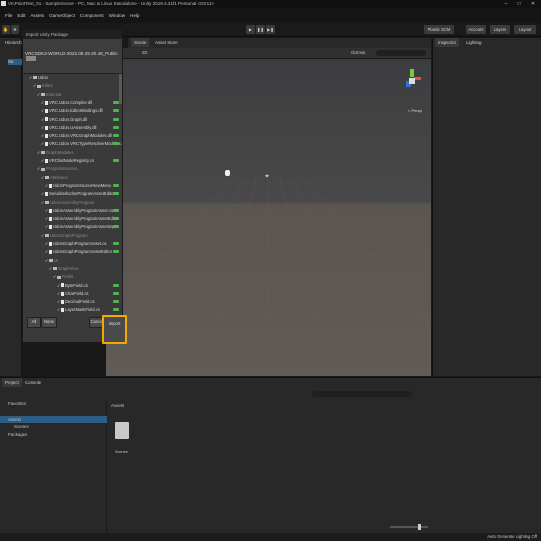 The width and height of the screenshot is (541, 541). I want to click on tree-favorites: Favorites, so click(17, 403).